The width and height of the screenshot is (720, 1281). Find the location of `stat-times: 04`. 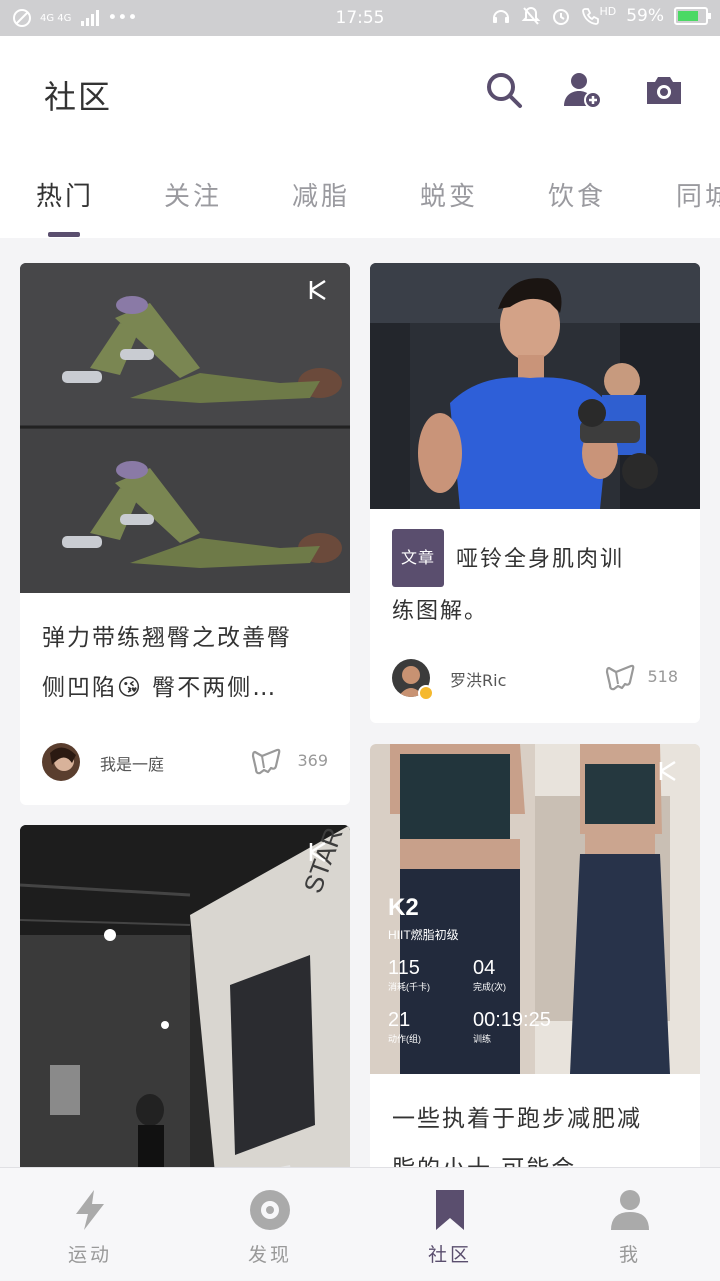

stat-times: 04 is located at coordinates (484, 968).